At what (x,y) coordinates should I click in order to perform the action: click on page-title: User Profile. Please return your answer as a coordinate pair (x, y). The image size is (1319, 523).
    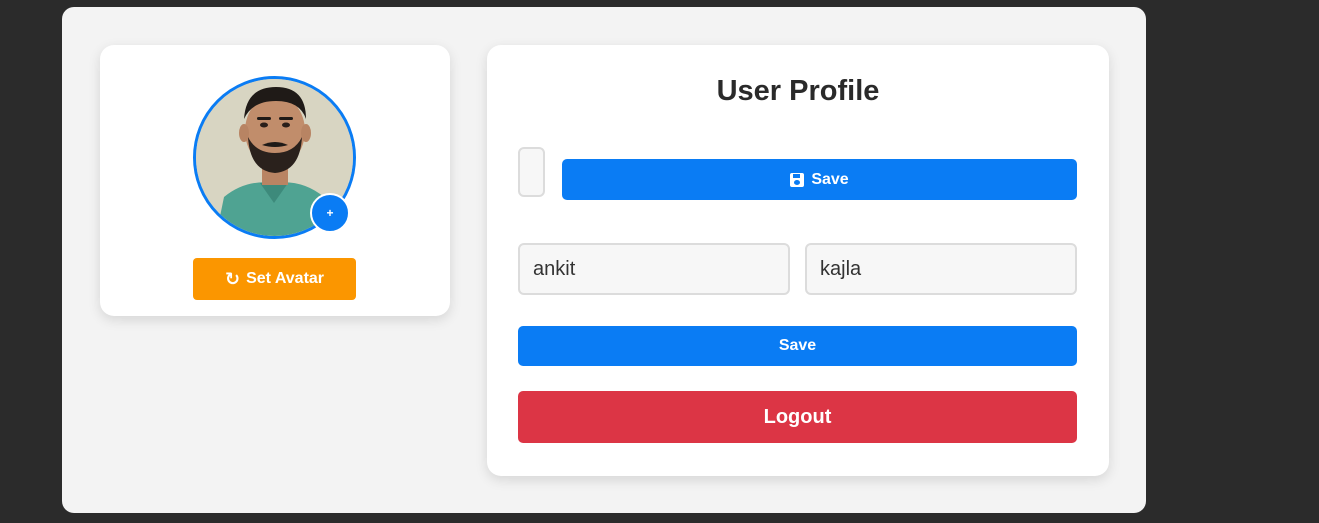
    Looking at the image, I should click on (798, 91).